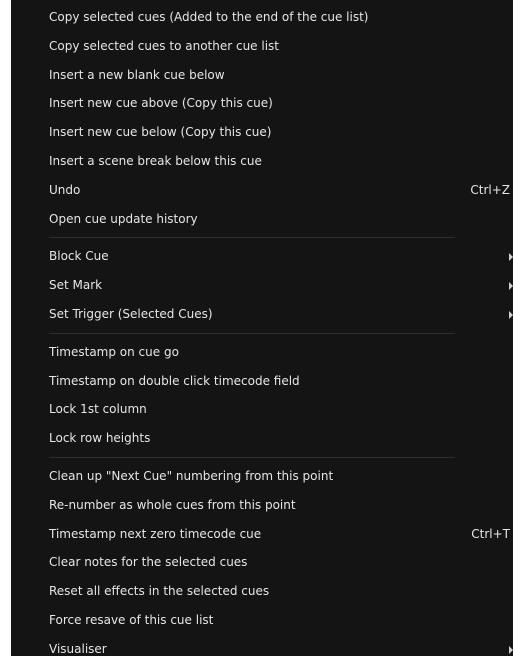 This screenshot has width=513, height=664. Describe the element at coordinates (262, 409) in the screenshot. I see `menu-item-lock-first-column: Lock 1st column` at that location.